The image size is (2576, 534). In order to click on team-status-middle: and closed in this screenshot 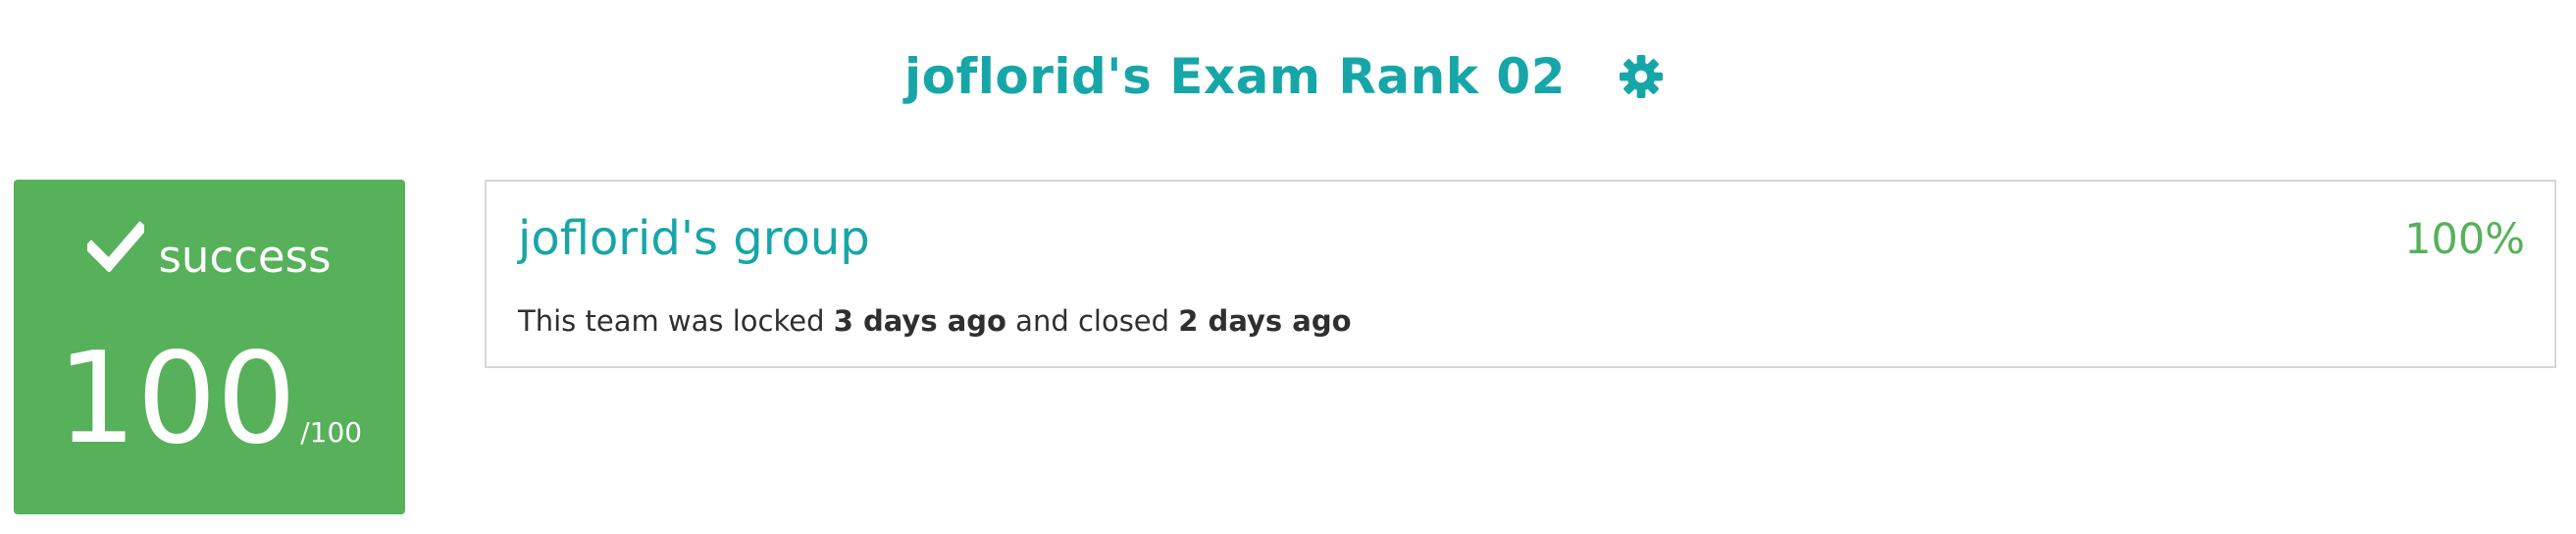, I will do `click(1092, 321)`.